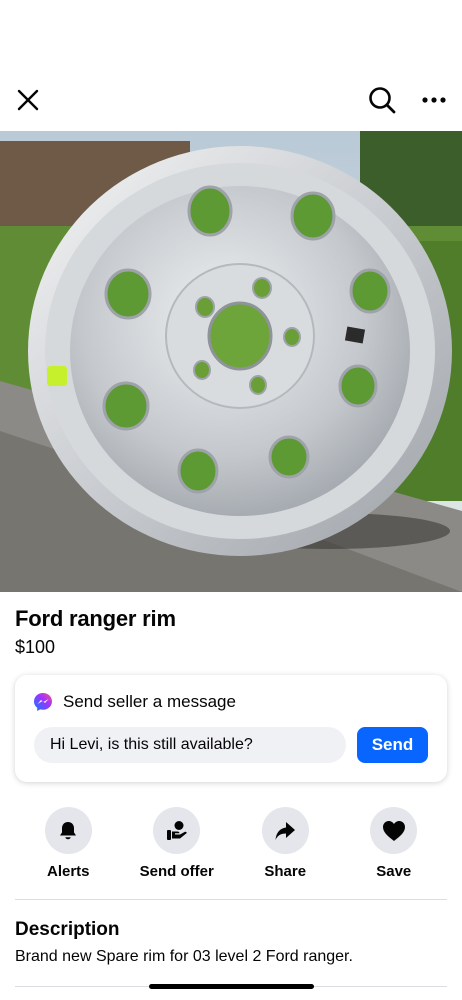 This screenshot has width=462, height=1000. I want to click on send-offer-label: Send offer, so click(176, 871).